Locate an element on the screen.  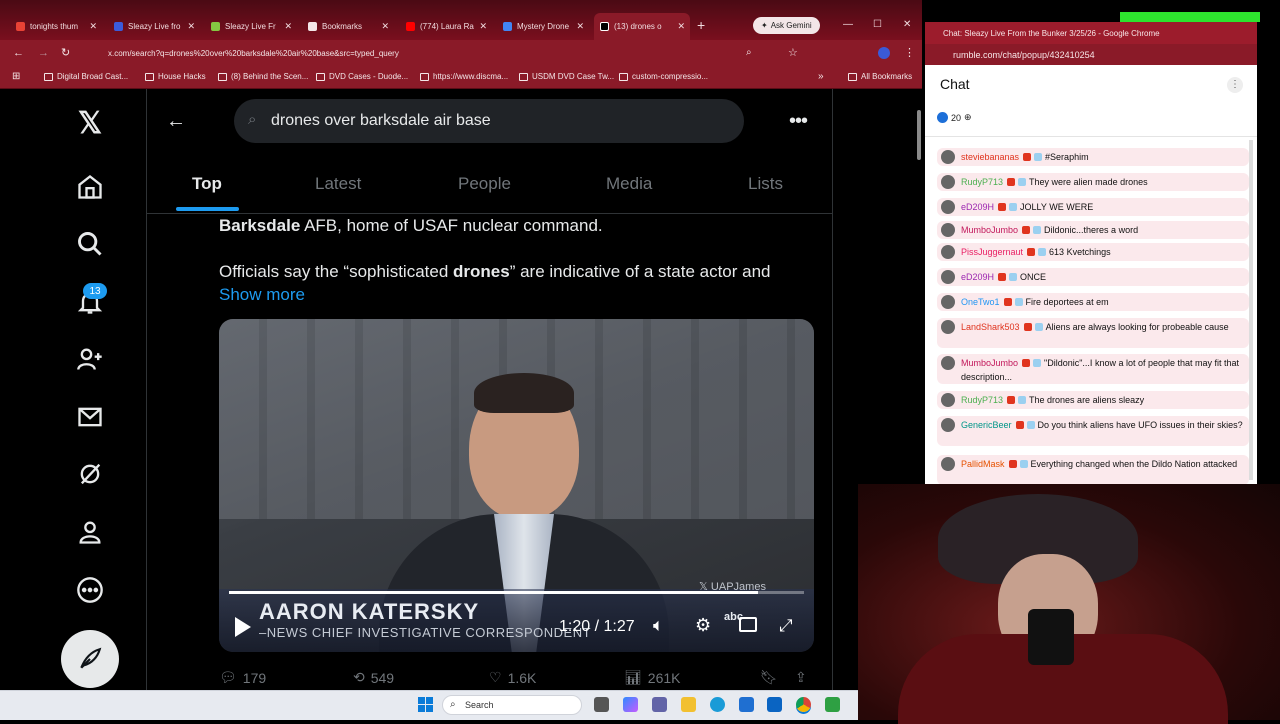
search-tab-people: People is located at coordinates (484, 184).